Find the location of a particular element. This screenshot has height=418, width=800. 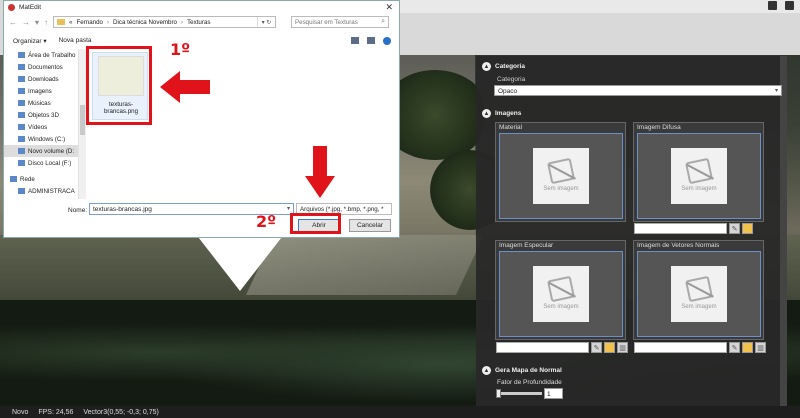

arrow-left-icon is located at coordinates (185, 87).